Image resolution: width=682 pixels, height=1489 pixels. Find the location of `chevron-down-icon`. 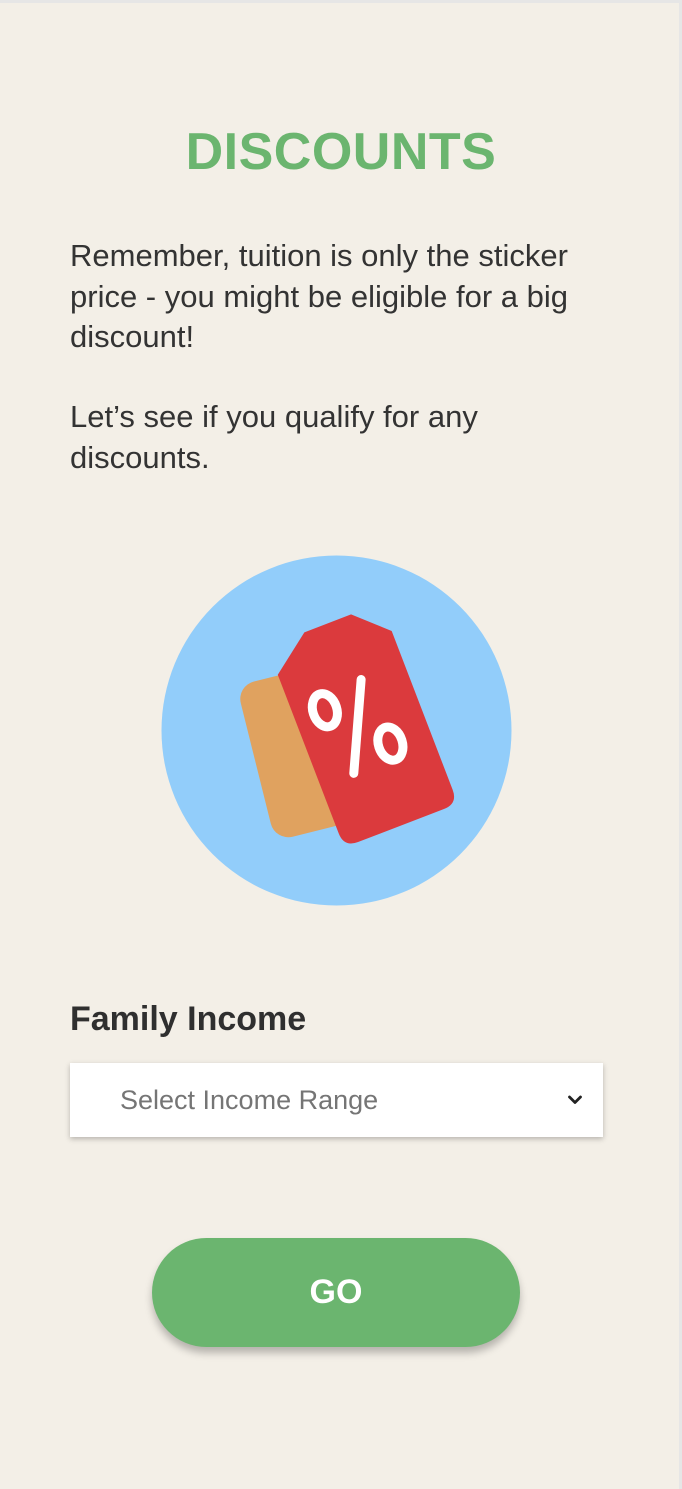

chevron-down-icon is located at coordinates (575, 1099).